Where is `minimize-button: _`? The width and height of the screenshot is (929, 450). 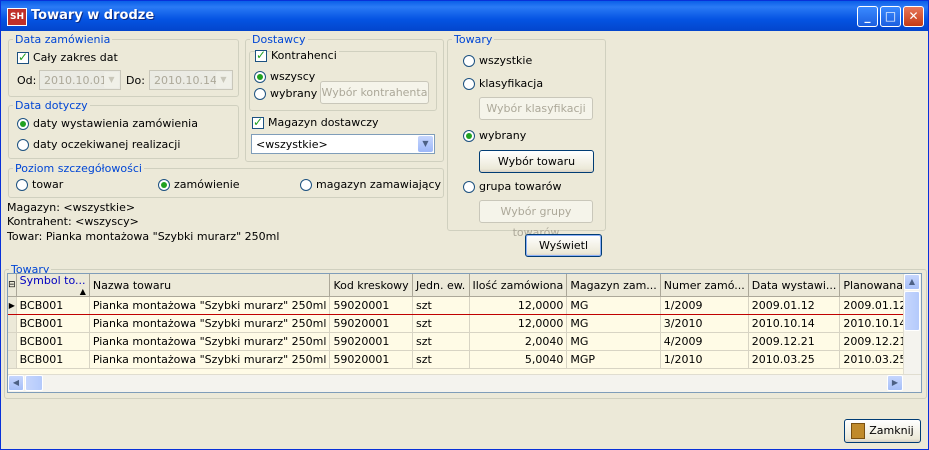
minimize-button: _ is located at coordinates (867, 16).